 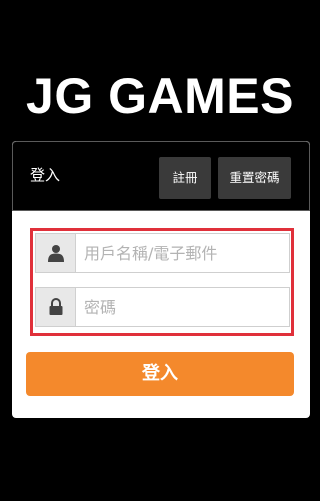 What do you see at coordinates (56, 253) in the screenshot?
I see `user-icon` at bounding box center [56, 253].